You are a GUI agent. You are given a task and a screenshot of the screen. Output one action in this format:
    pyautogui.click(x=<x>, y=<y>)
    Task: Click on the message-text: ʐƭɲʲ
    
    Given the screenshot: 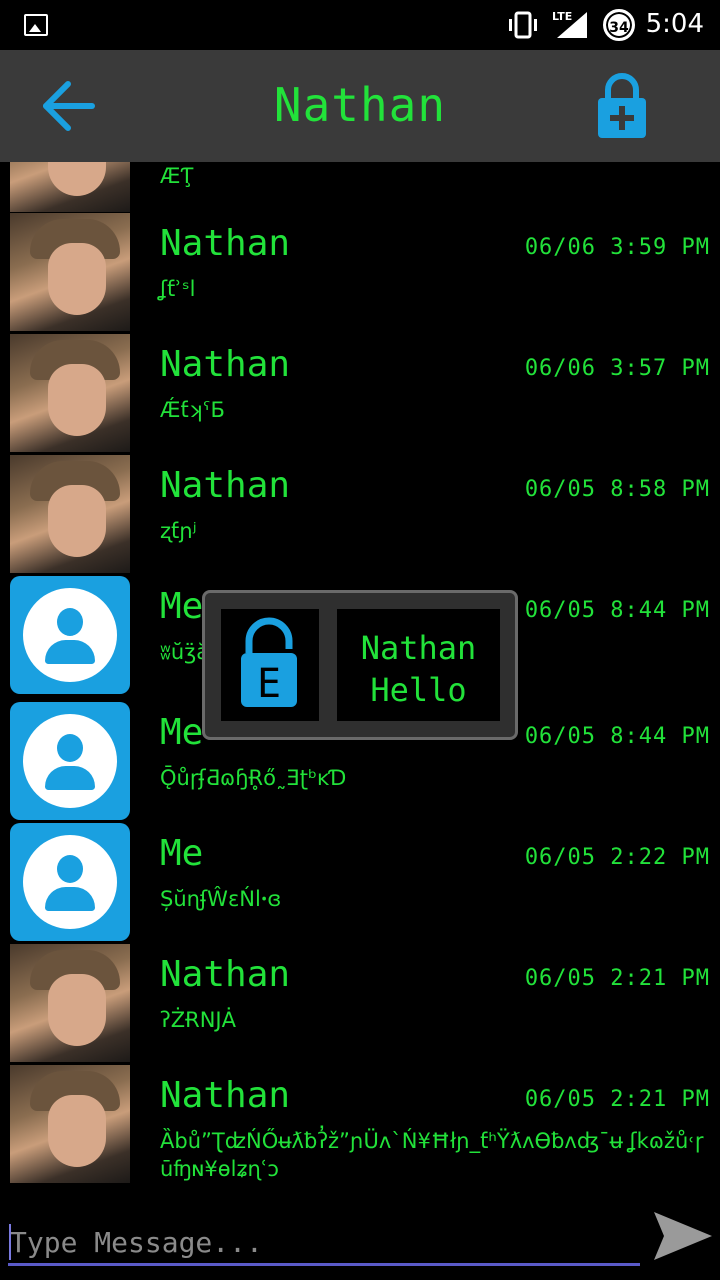 What is the action you would take?
    pyautogui.click(x=178, y=531)
    